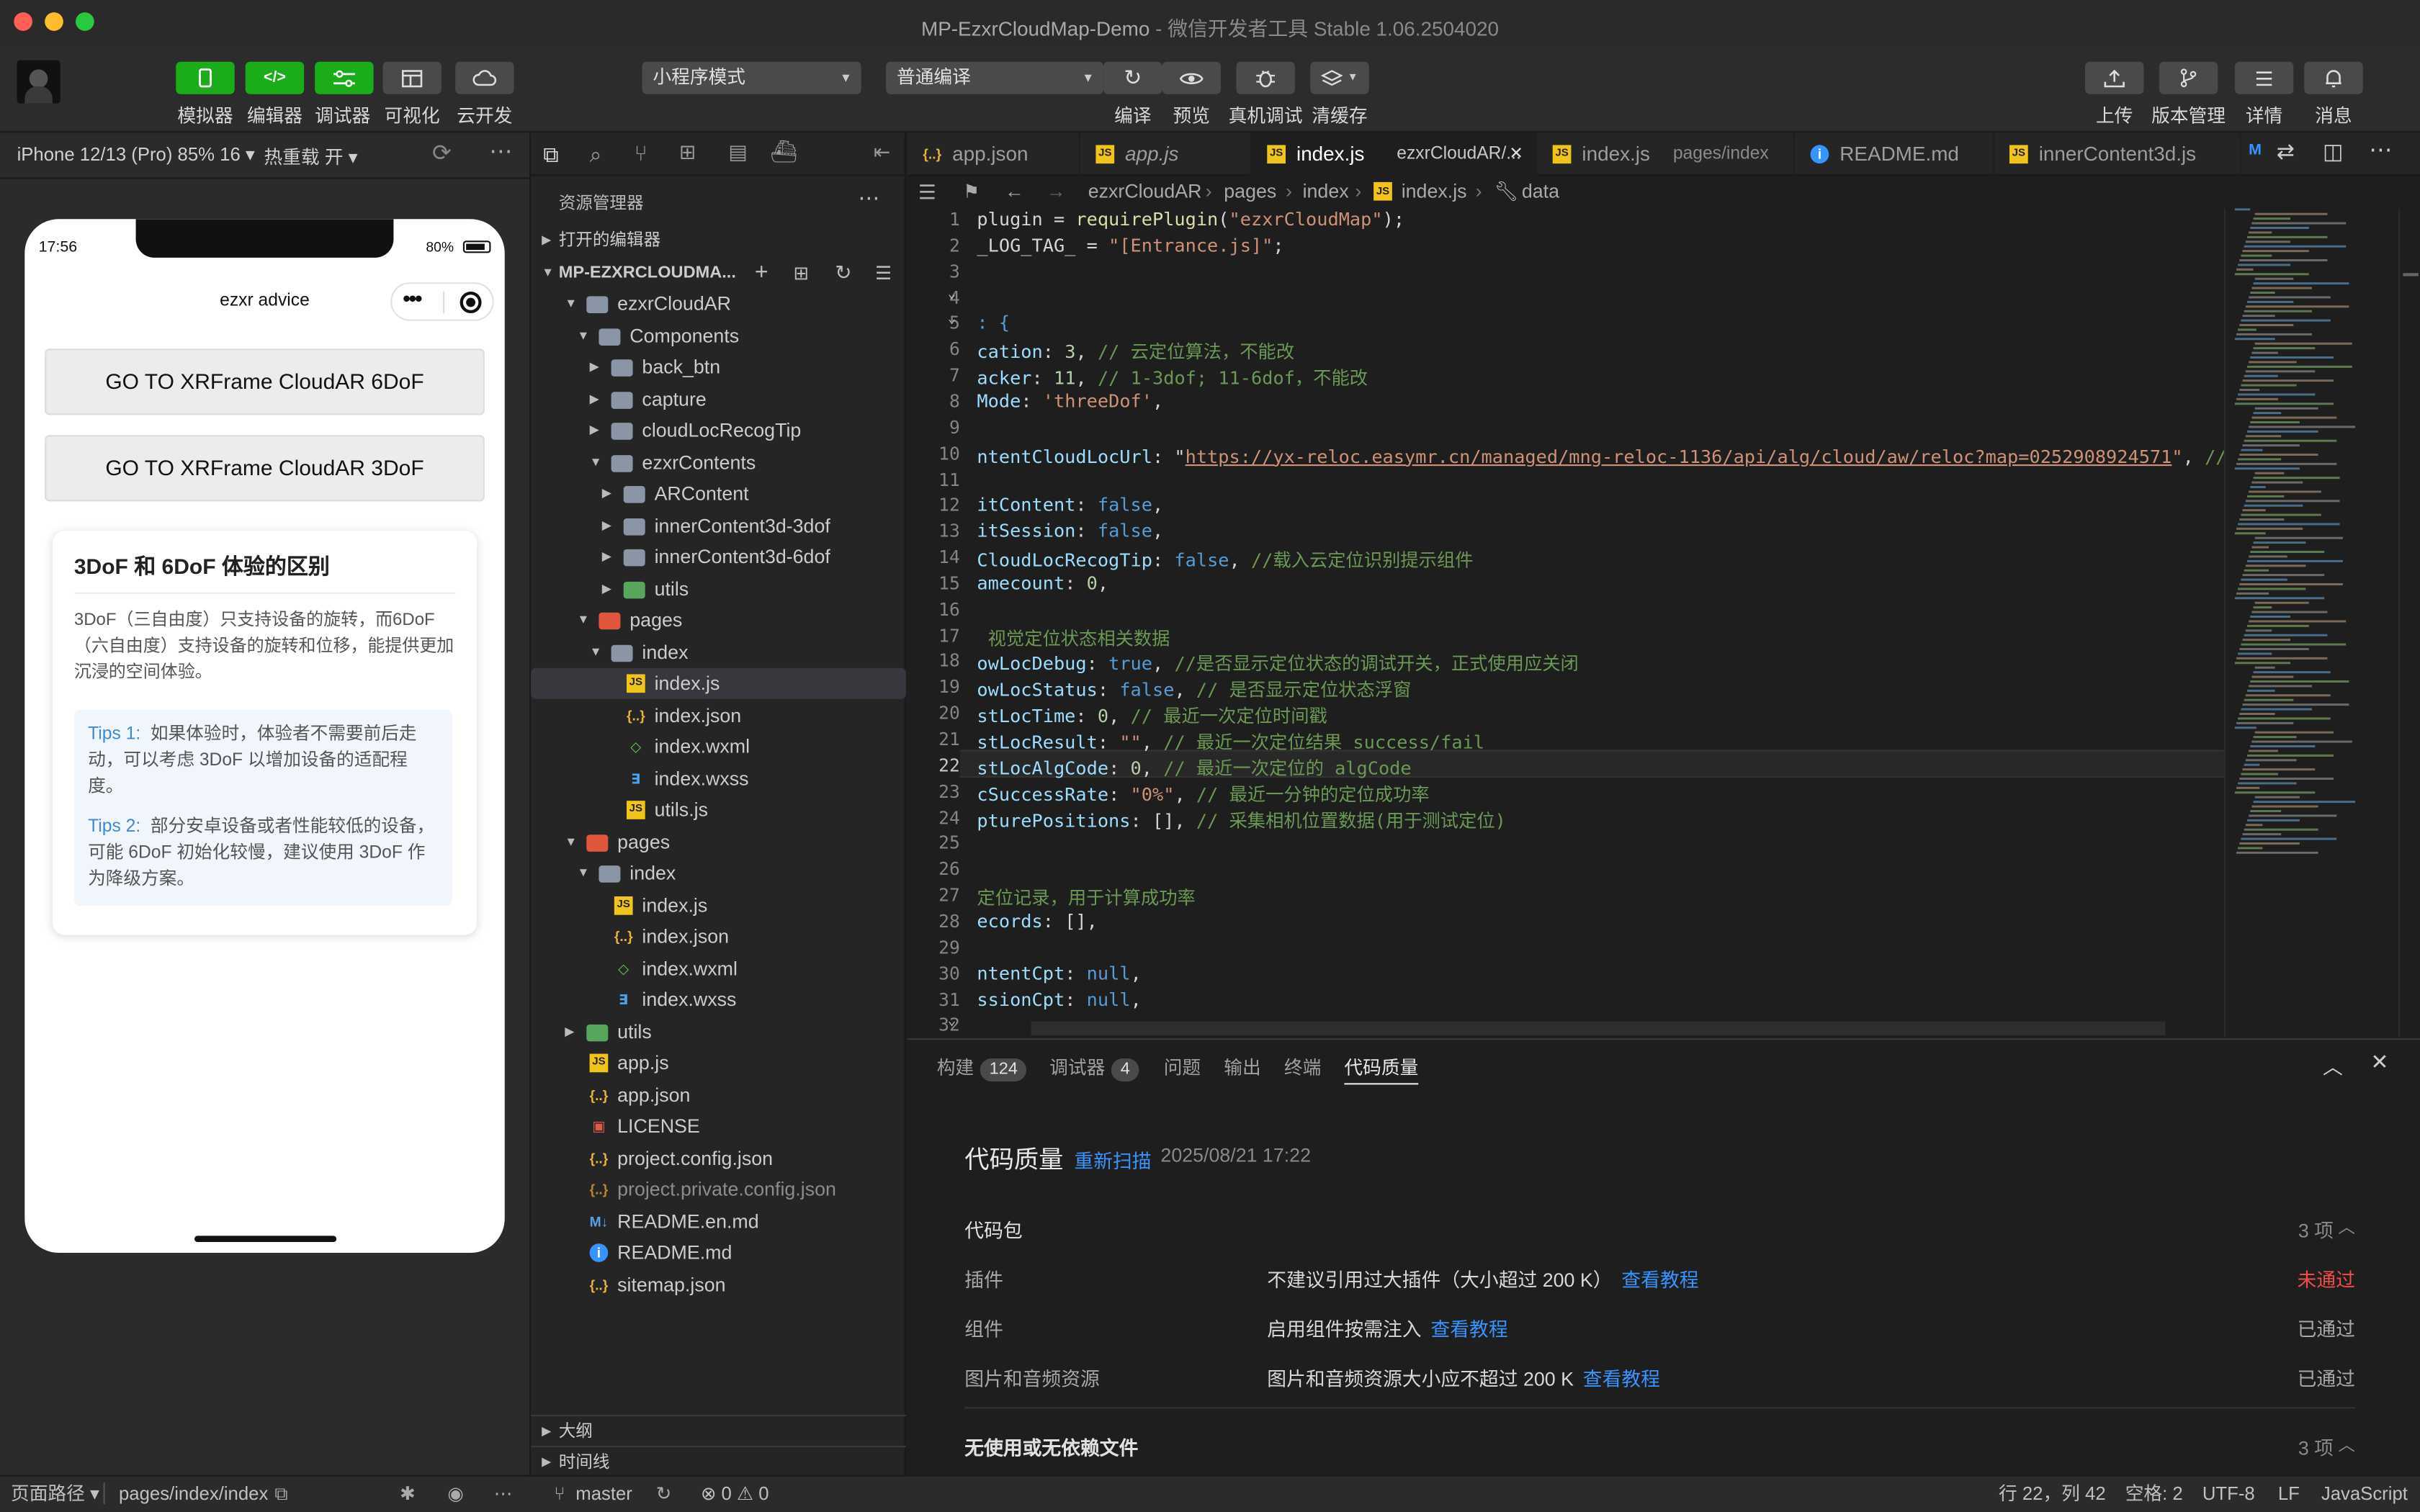 Image resolution: width=2420 pixels, height=1512 pixels. Describe the element at coordinates (718, 367) in the screenshot. I see `tree-item: ▶ back_btn` at that location.